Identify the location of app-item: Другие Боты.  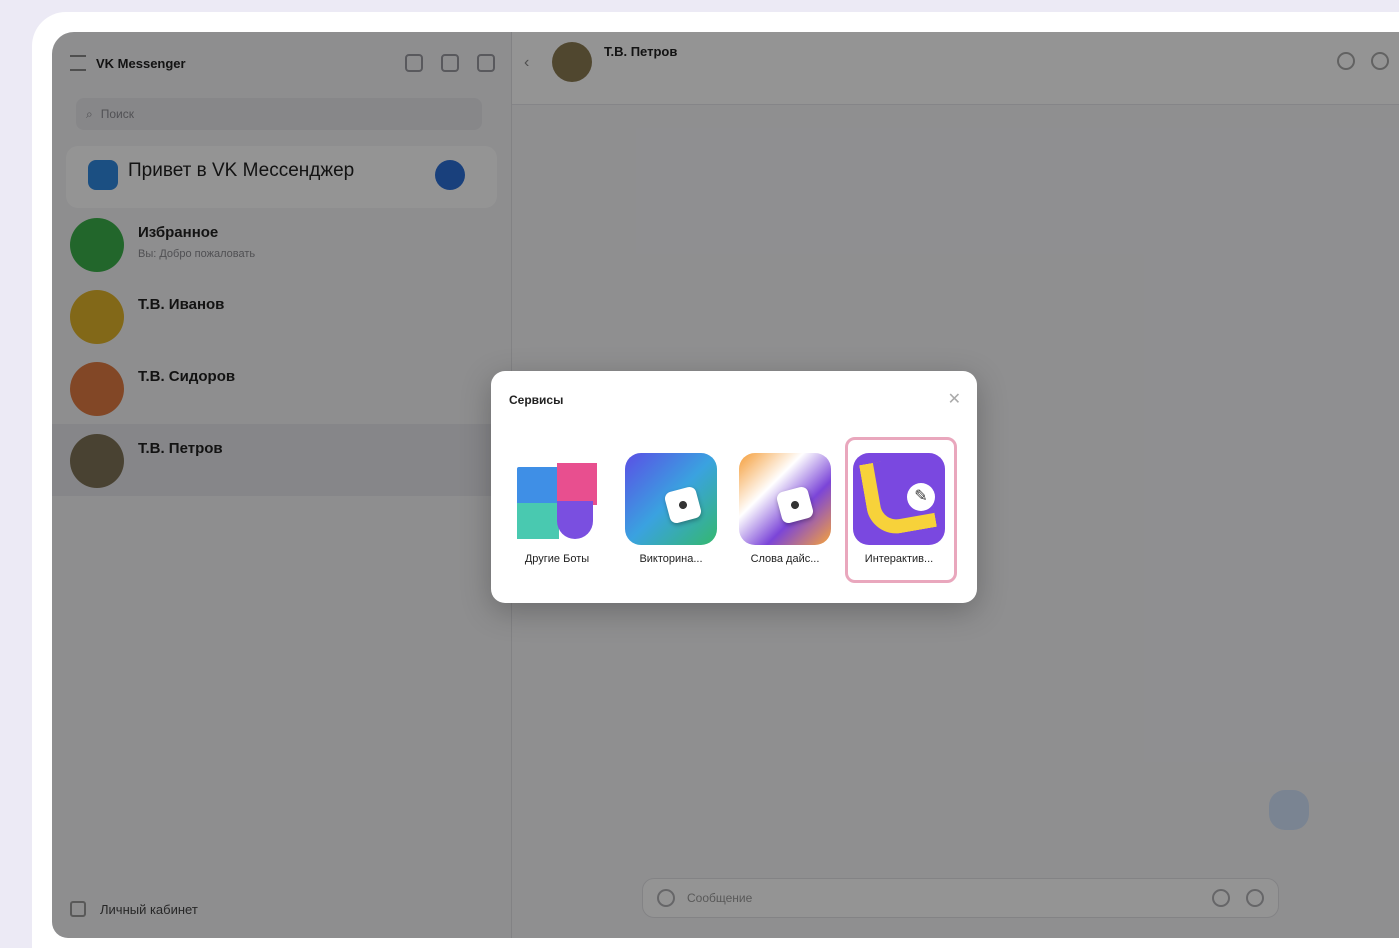
(557, 509).